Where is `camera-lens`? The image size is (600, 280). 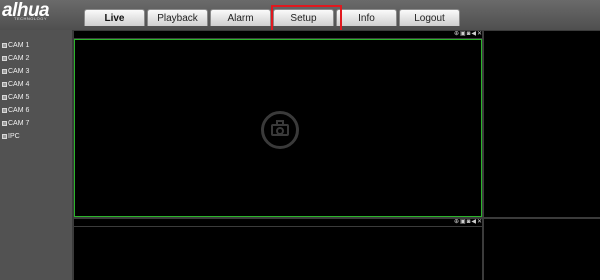 camera-lens is located at coordinates (280, 131).